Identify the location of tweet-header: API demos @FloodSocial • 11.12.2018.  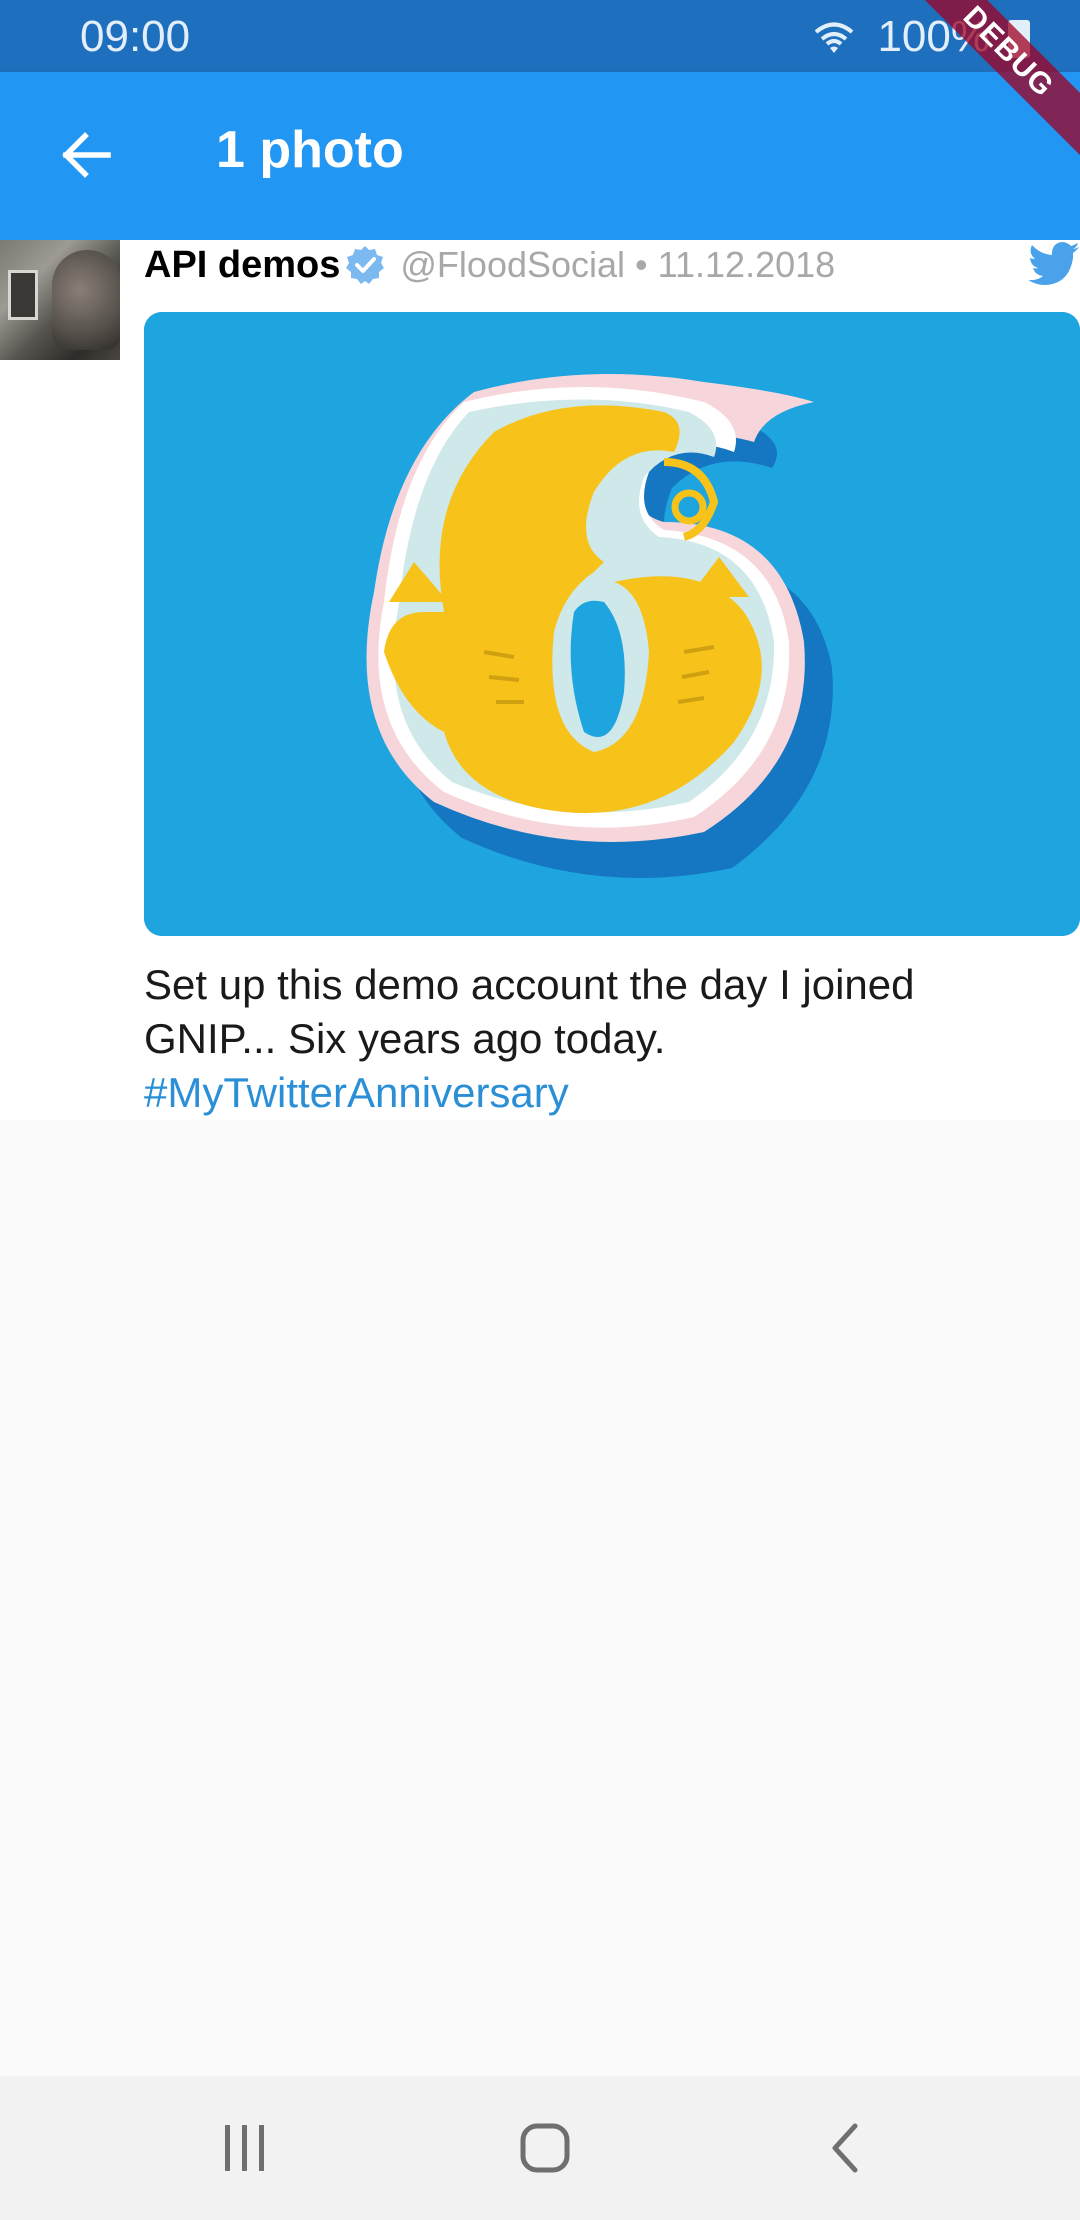
(612, 265).